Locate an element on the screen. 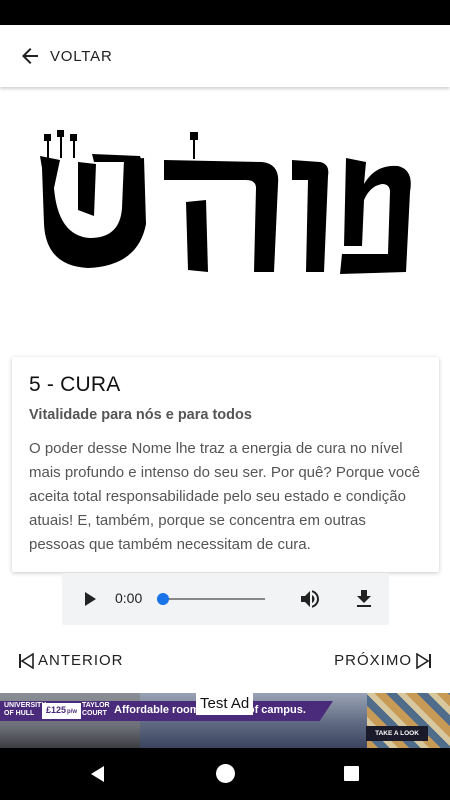 The width and height of the screenshot is (450, 800). seek-track is located at coordinates (211, 599).